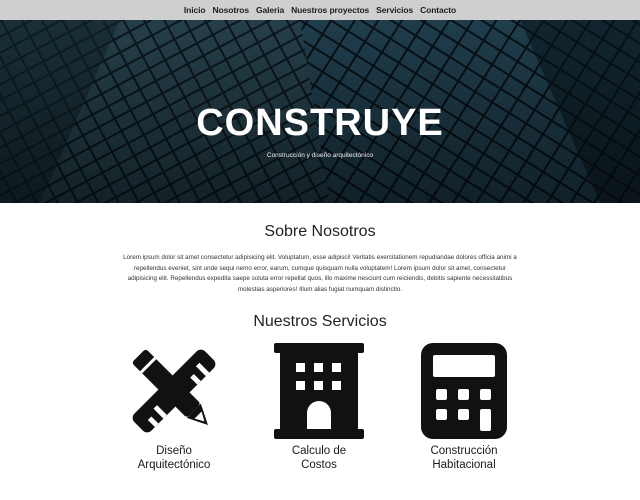 This screenshot has height=500, width=640. Describe the element at coordinates (464, 391) in the screenshot. I see `calculator-icon` at that location.